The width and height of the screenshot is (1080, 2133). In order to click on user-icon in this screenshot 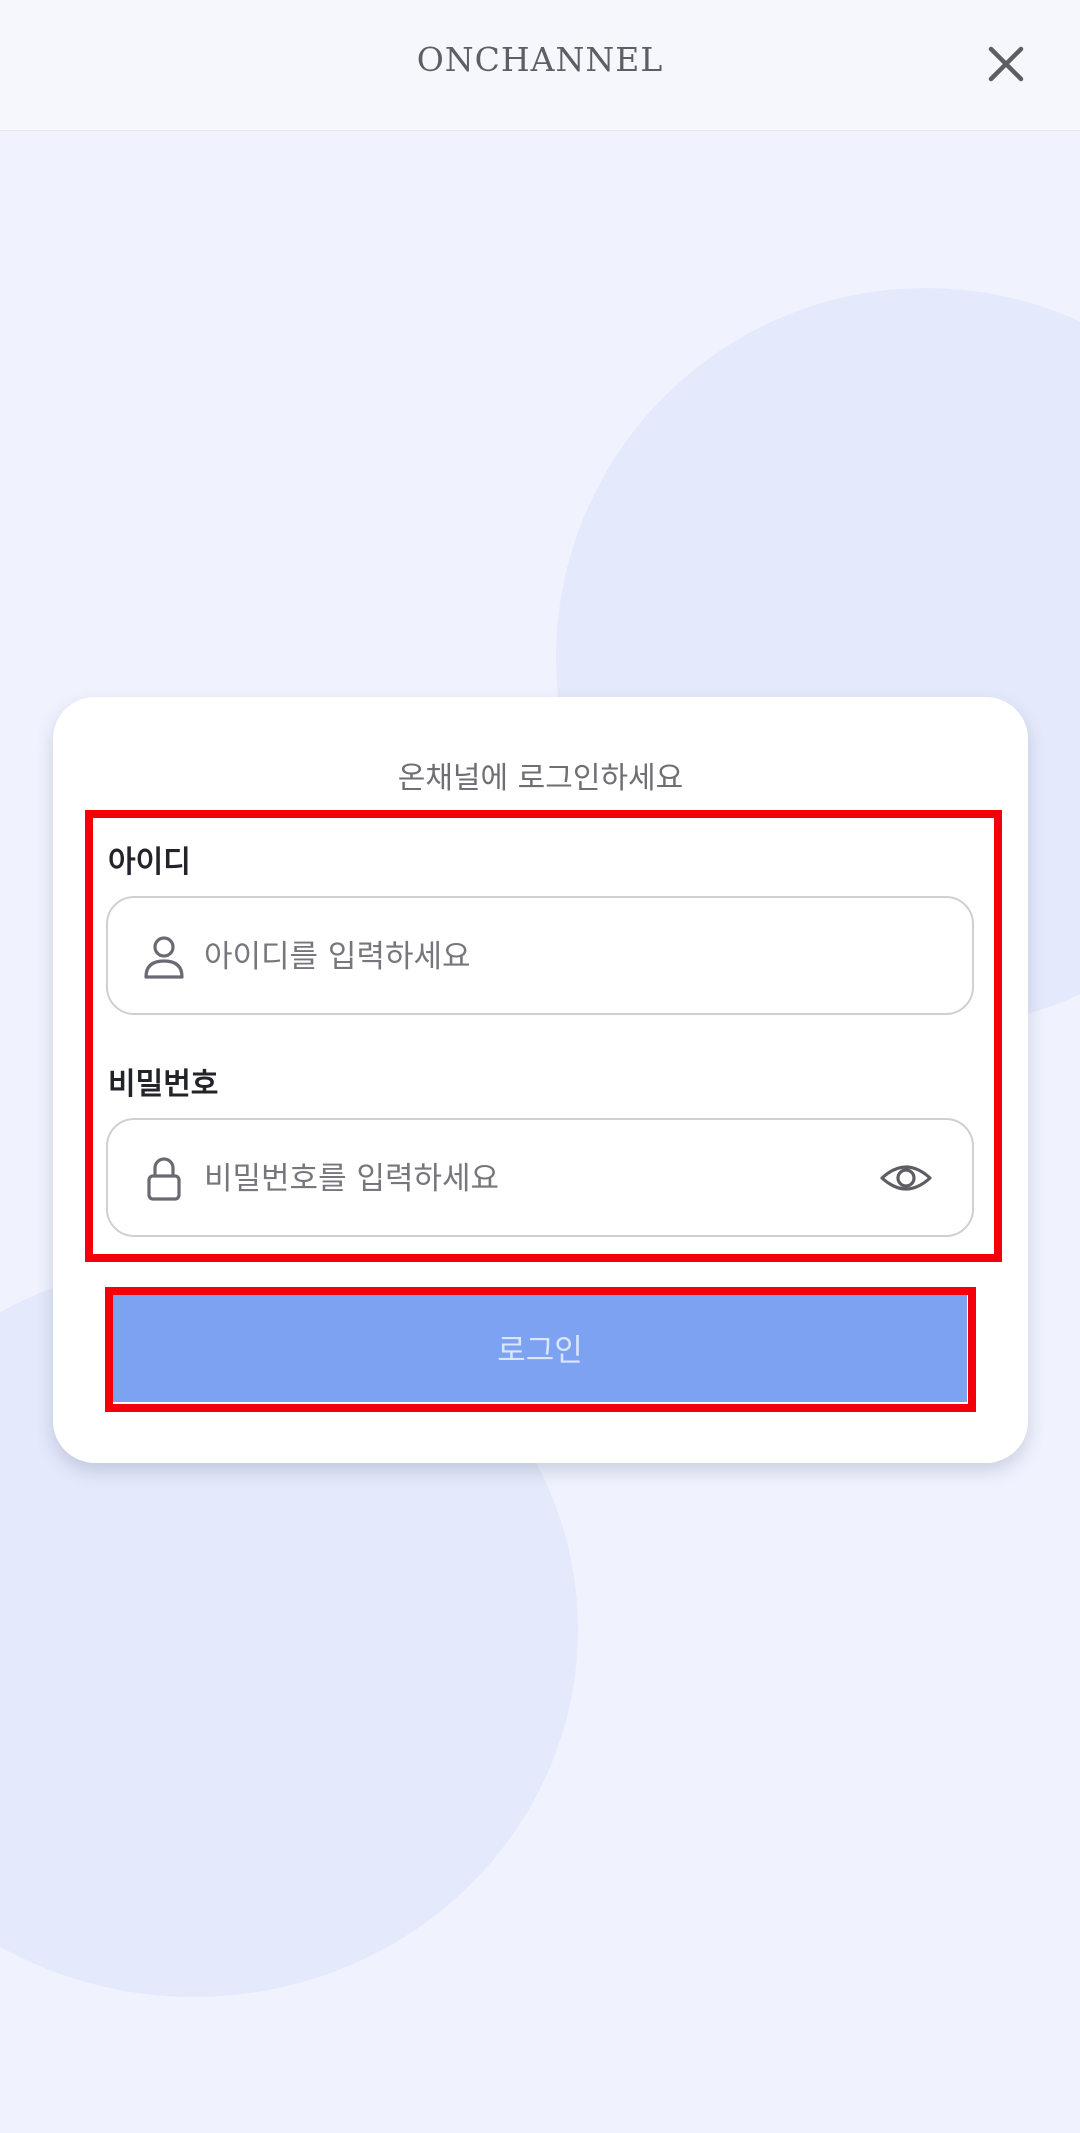, I will do `click(164, 957)`.